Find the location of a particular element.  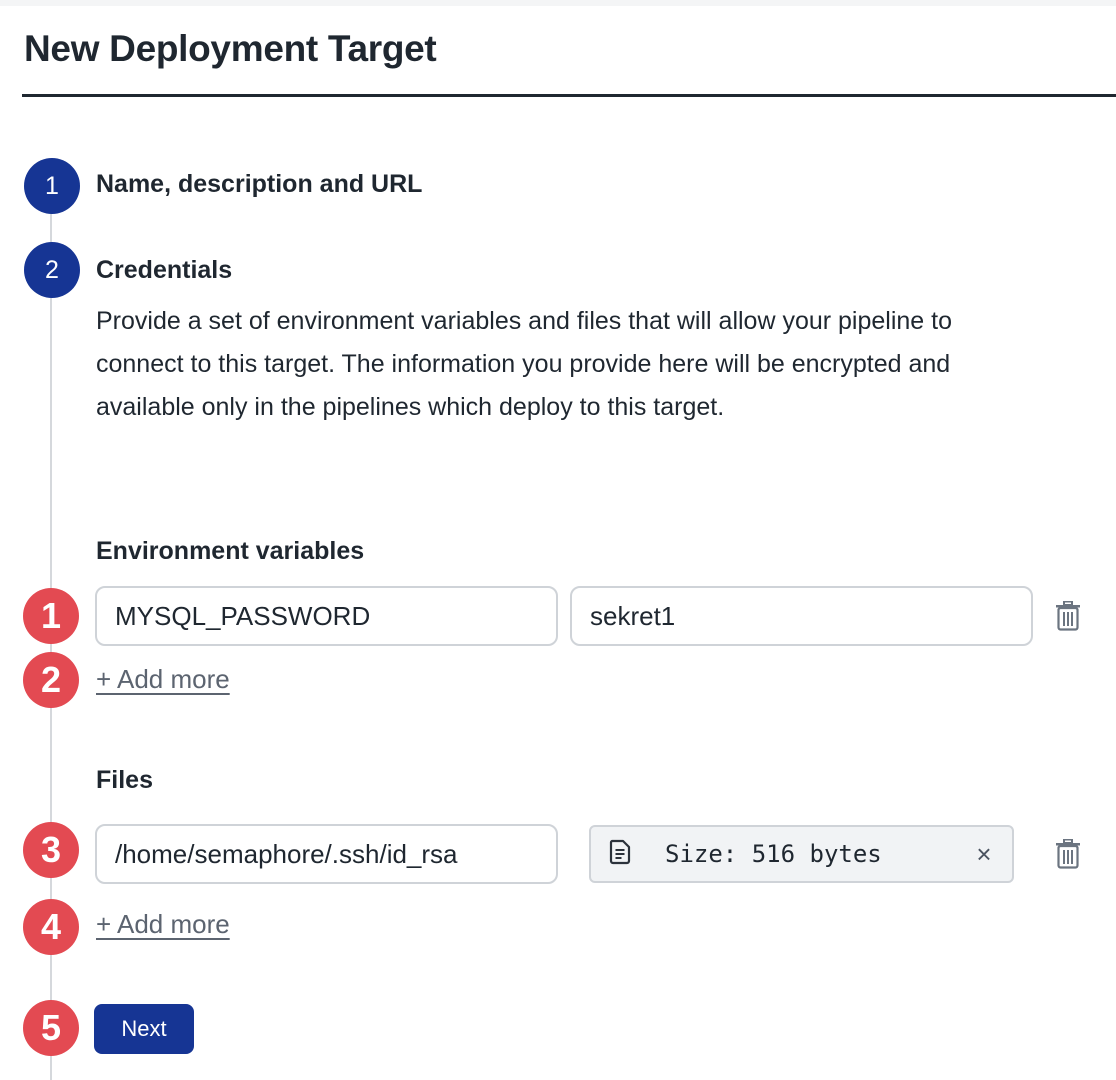

env-var-value-input is located at coordinates (801, 616).